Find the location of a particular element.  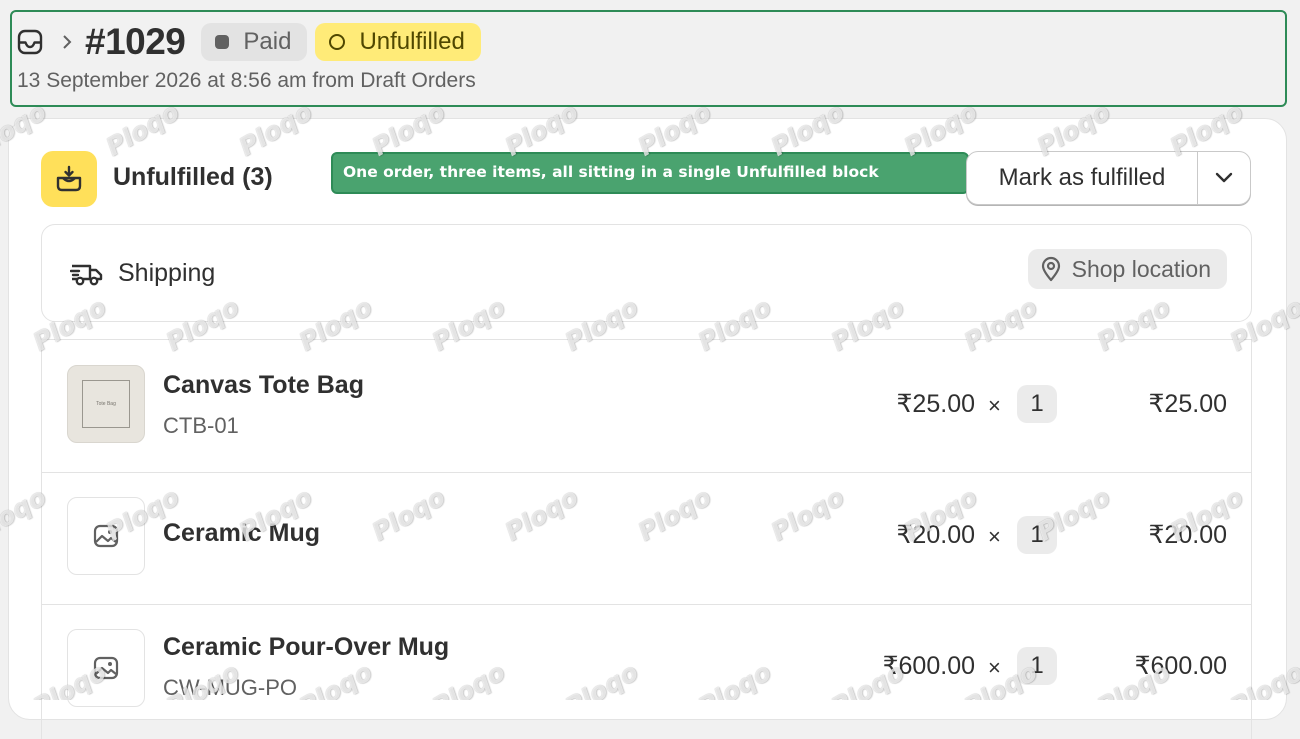

fulfillment-status-label: Unfulfilled is located at coordinates (412, 41).